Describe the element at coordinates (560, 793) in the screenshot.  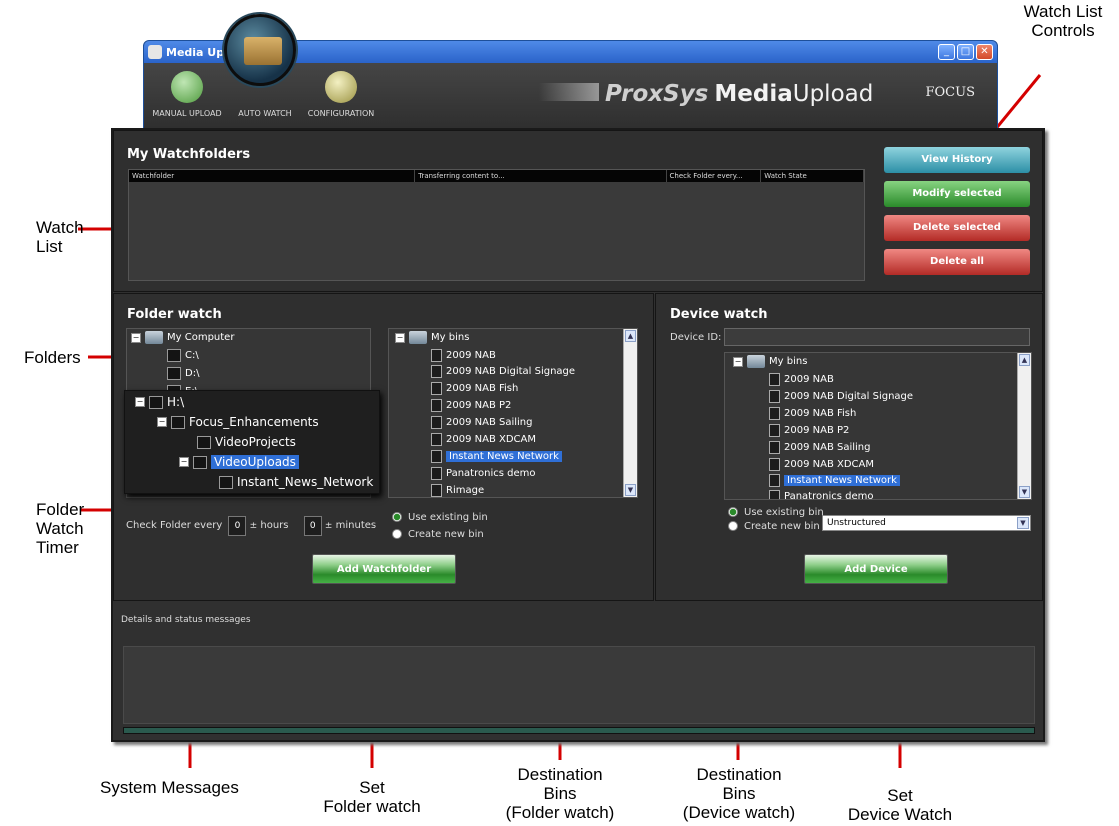
I see `callout-dest-bins-folder: Destination Bins (Folder watch)` at that location.